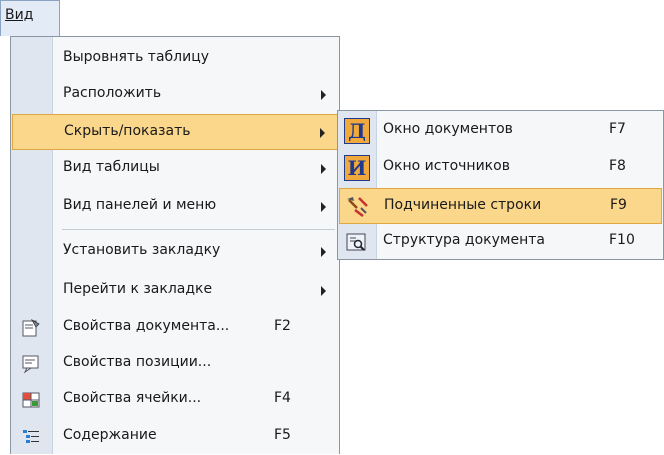 The height and width of the screenshot is (455, 664). I want to click on submenu-item-documents-window: Д Окно документов F7, so click(500, 131).